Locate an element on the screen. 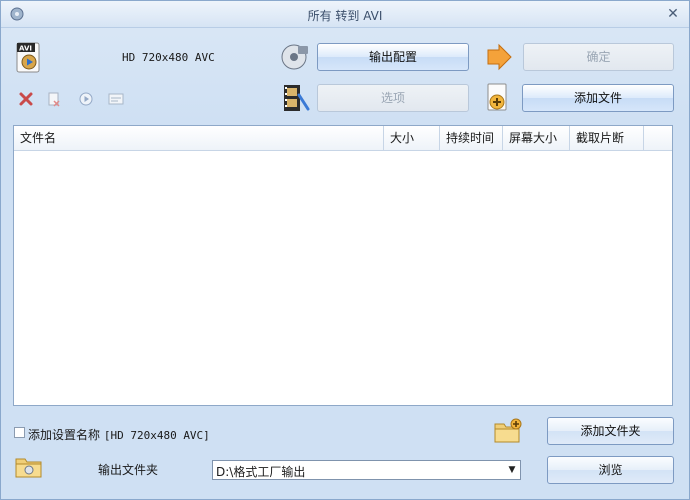 The width and height of the screenshot is (690, 500). output-folder-label: 输出文件夹 is located at coordinates (128, 470).